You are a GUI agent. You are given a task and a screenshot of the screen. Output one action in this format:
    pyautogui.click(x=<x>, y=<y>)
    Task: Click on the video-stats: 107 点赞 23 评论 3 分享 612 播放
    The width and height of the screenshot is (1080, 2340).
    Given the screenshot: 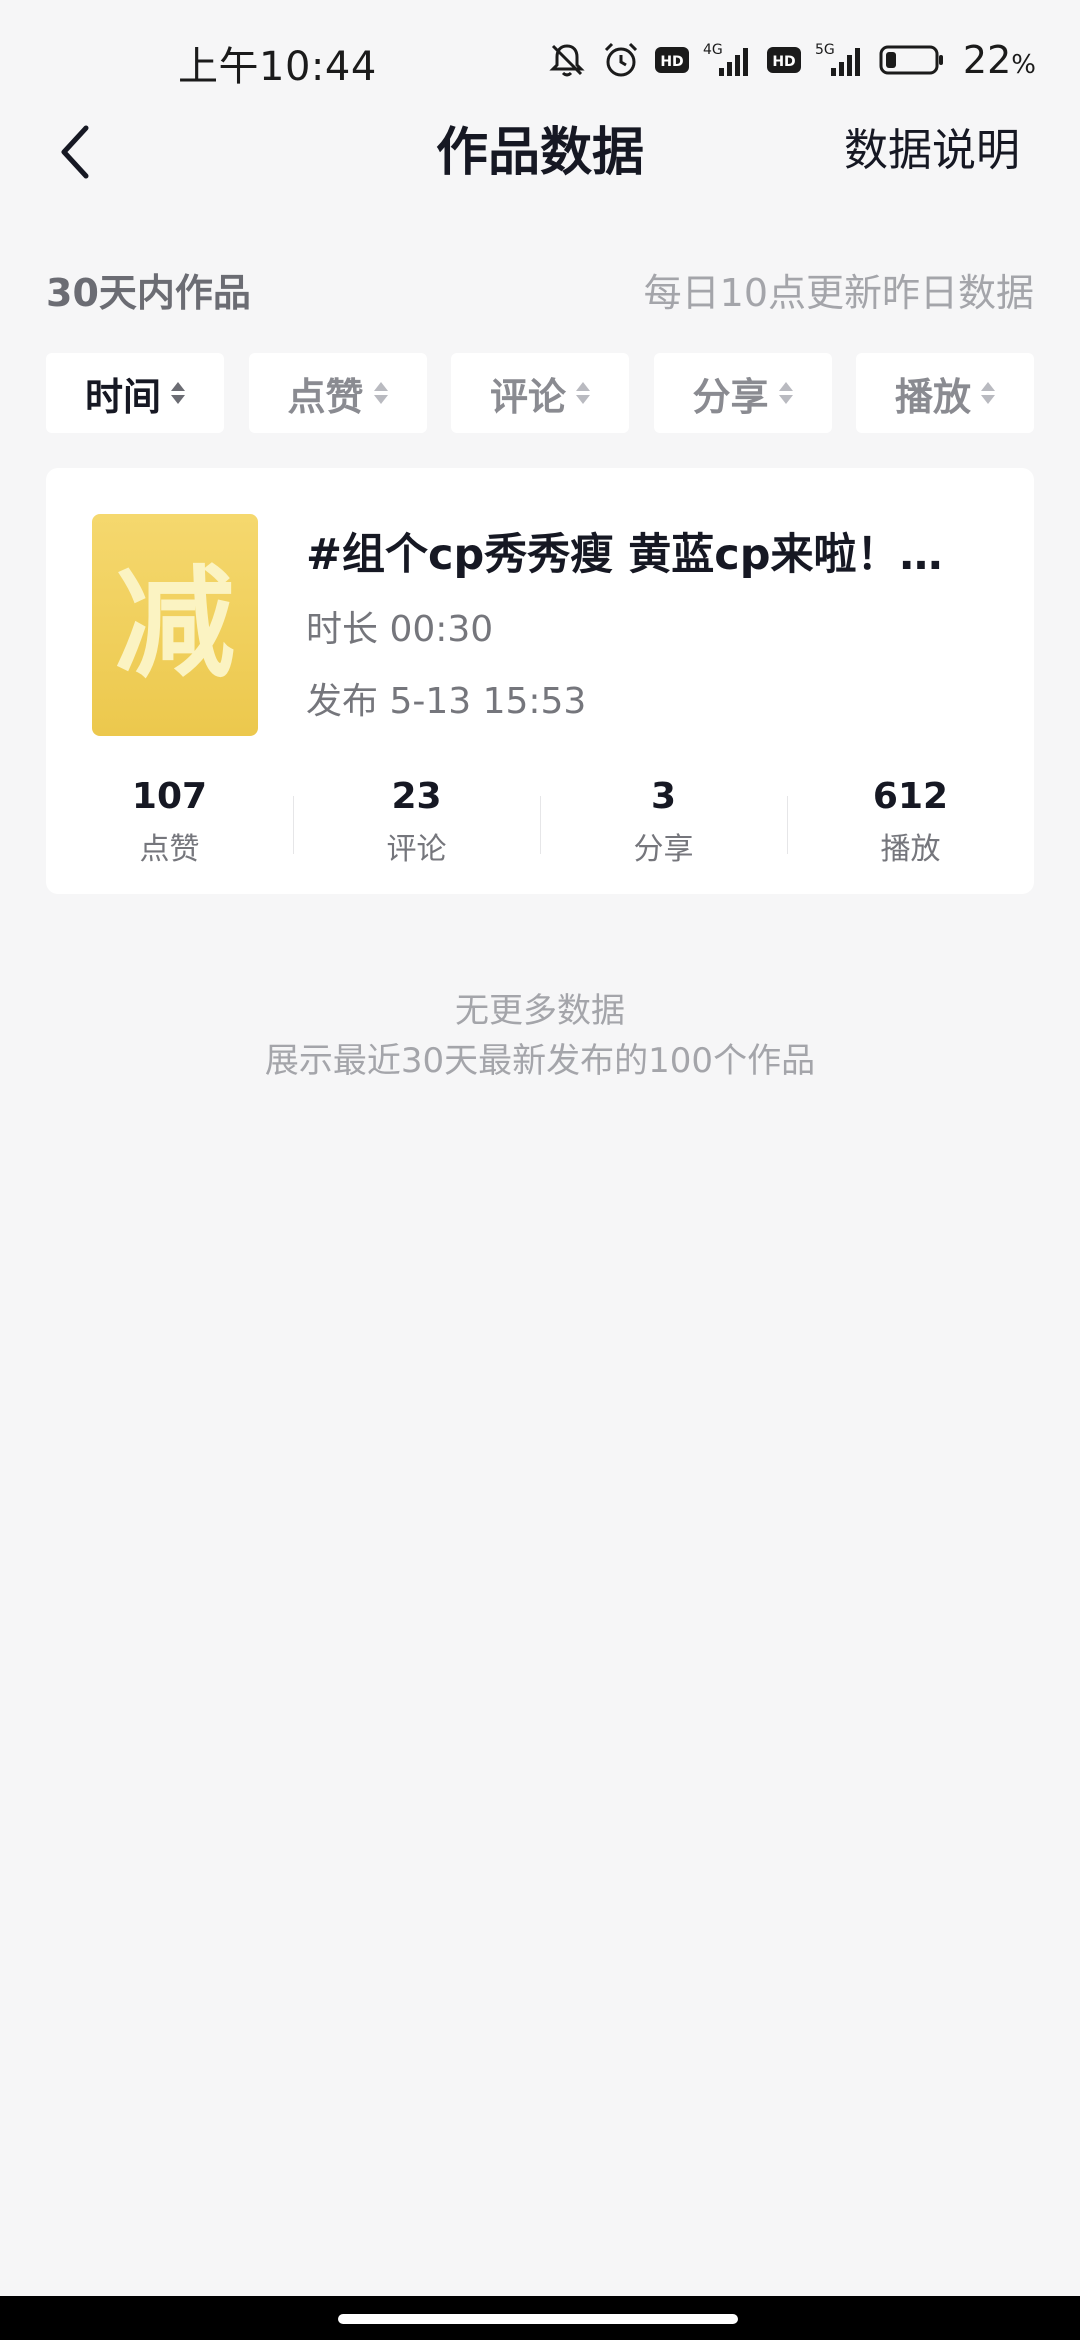 What is the action you would take?
    pyautogui.click(x=540, y=824)
    